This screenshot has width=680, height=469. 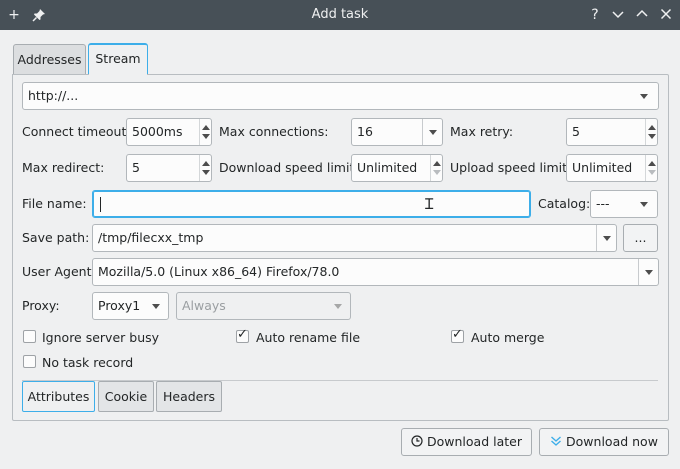 I want to click on user-agent-value: Mozilla/5.0 (Linux x86_64) Firefox/78.0, so click(x=219, y=271).